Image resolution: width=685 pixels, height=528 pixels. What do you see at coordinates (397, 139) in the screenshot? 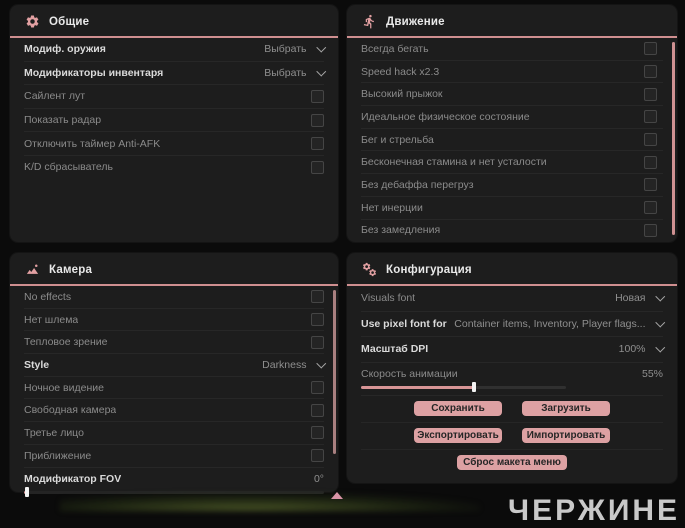
I see `setting-label: Бег и стрельба` at bounding box center [397, 139].